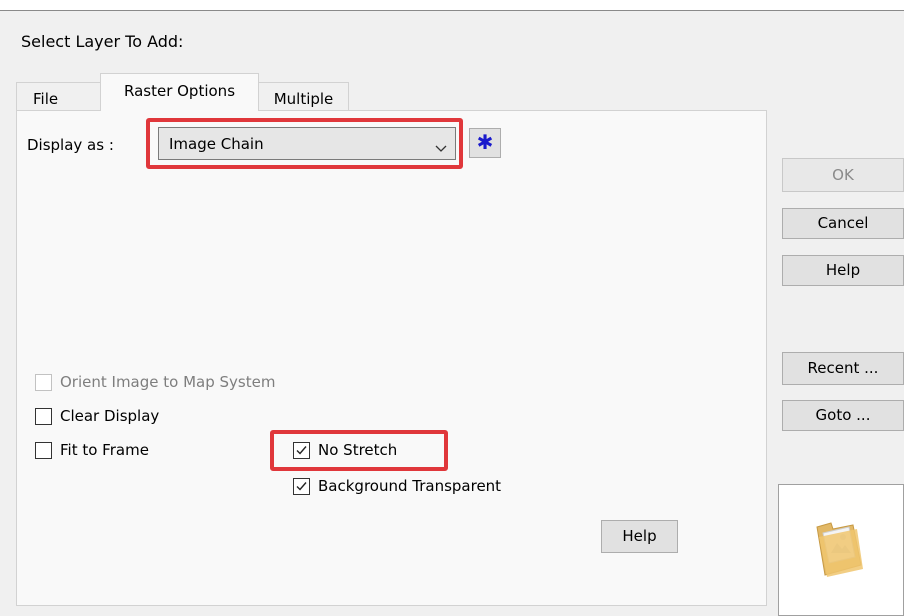 This screenshot has width=904, height=616. I want to click on dialog-title: Select Layer To Add:, so click(102, 41).